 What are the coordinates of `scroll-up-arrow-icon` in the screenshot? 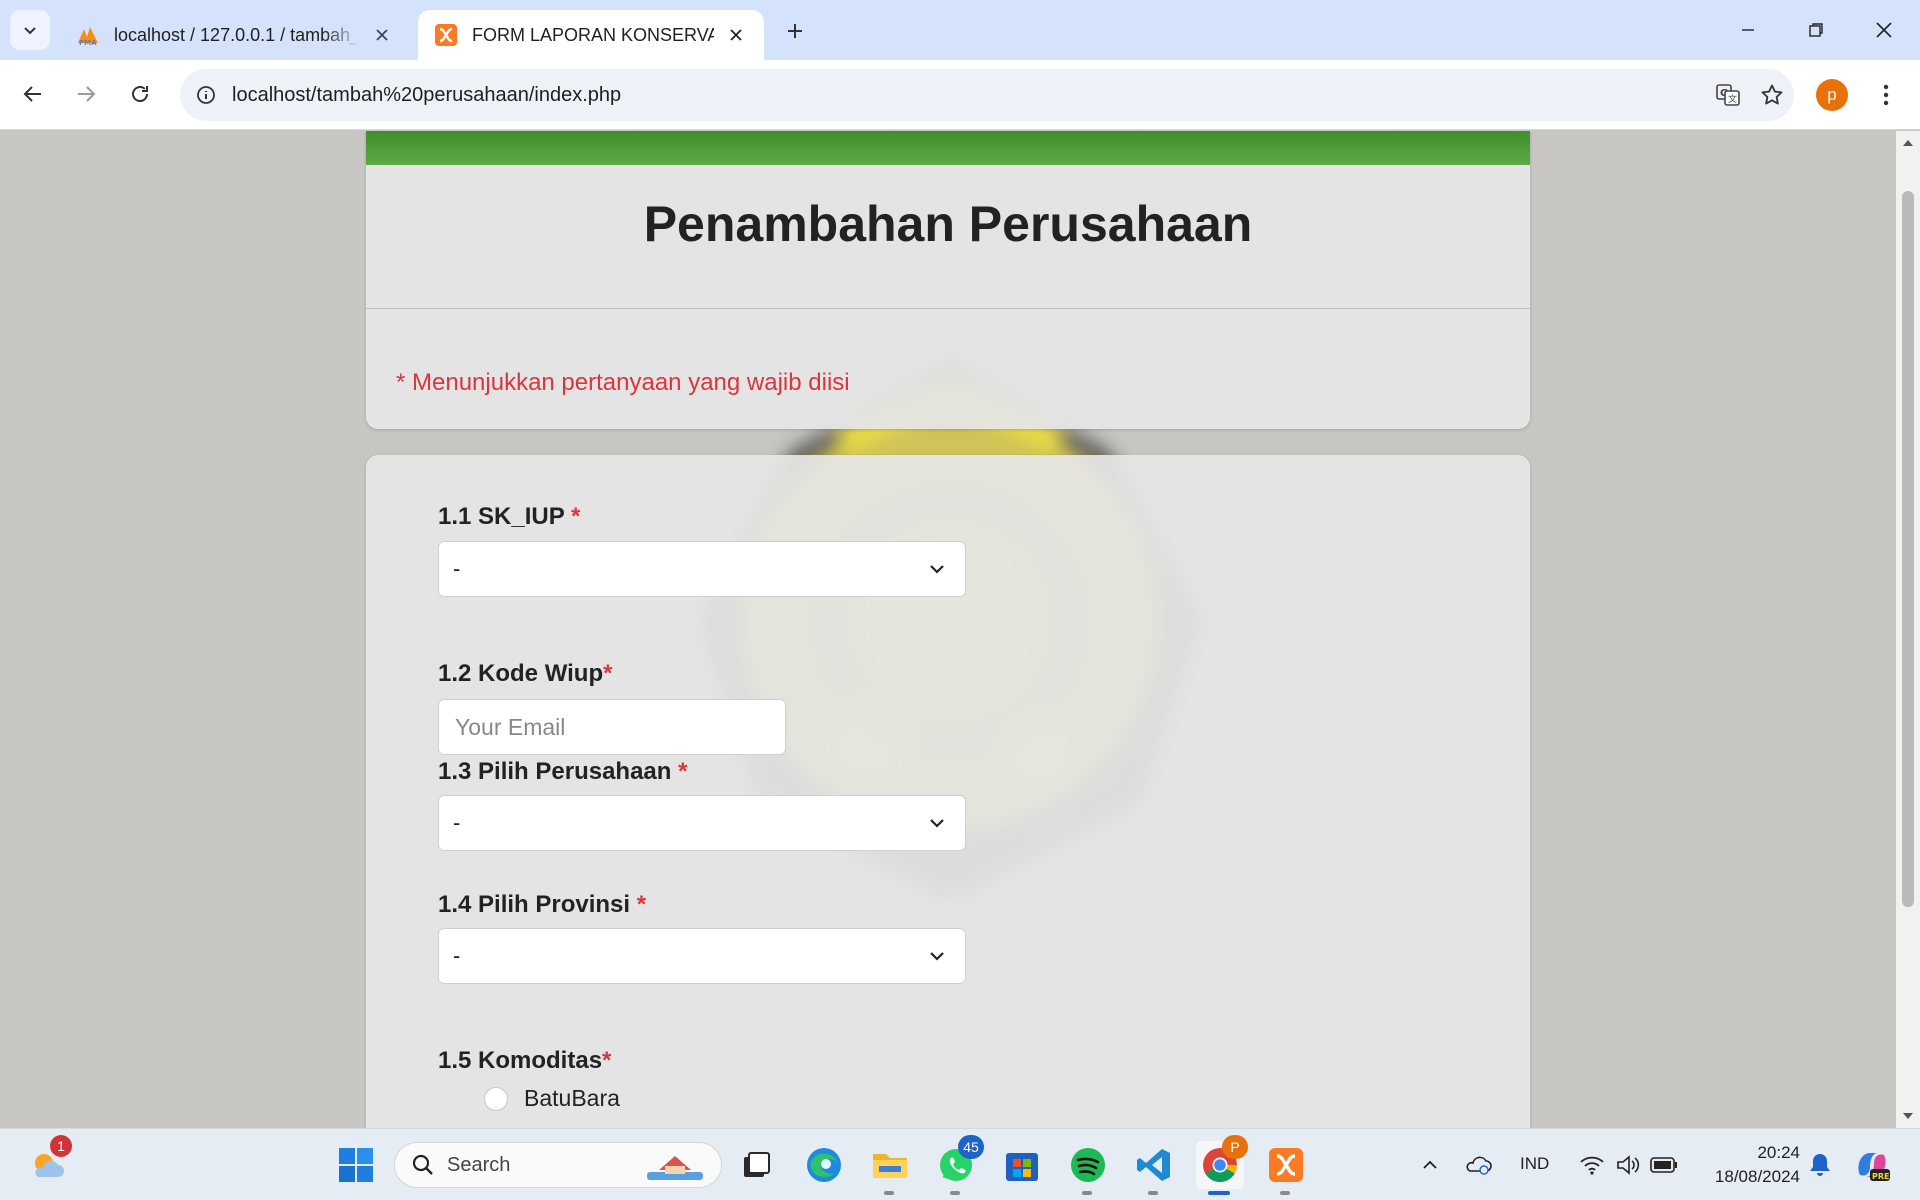 It's located at (1908, 143).